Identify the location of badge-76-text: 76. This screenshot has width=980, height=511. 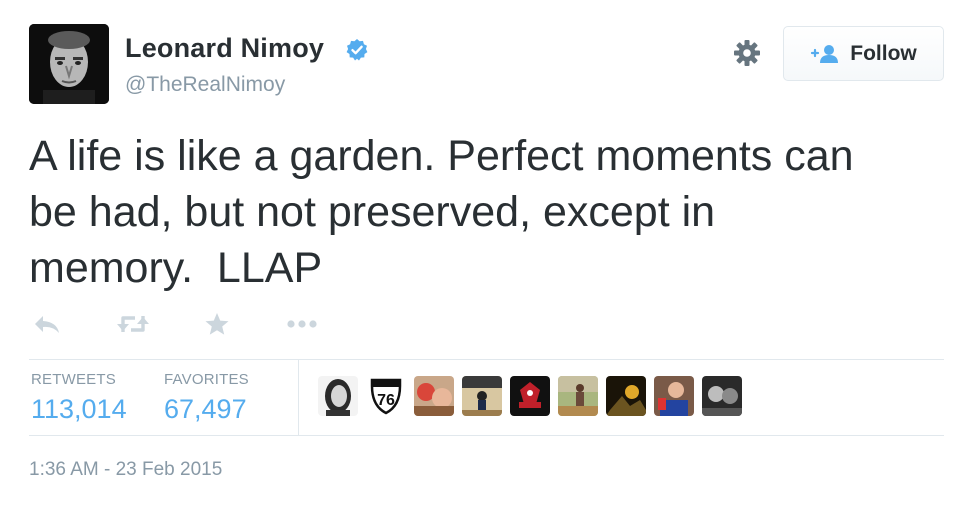
(386, 400).